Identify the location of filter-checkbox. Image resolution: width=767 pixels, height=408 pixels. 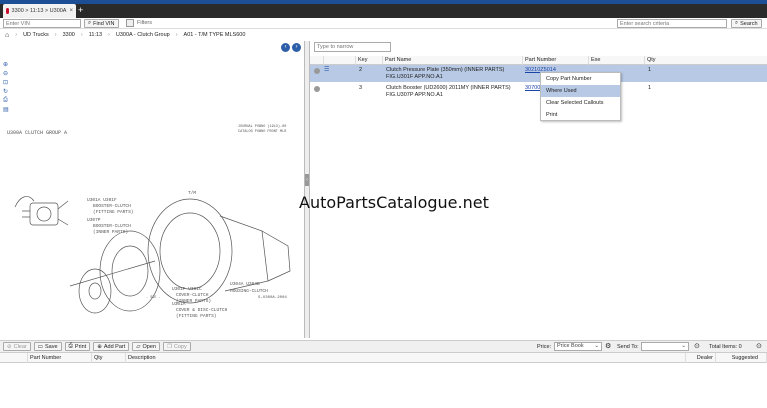
(130, 23).